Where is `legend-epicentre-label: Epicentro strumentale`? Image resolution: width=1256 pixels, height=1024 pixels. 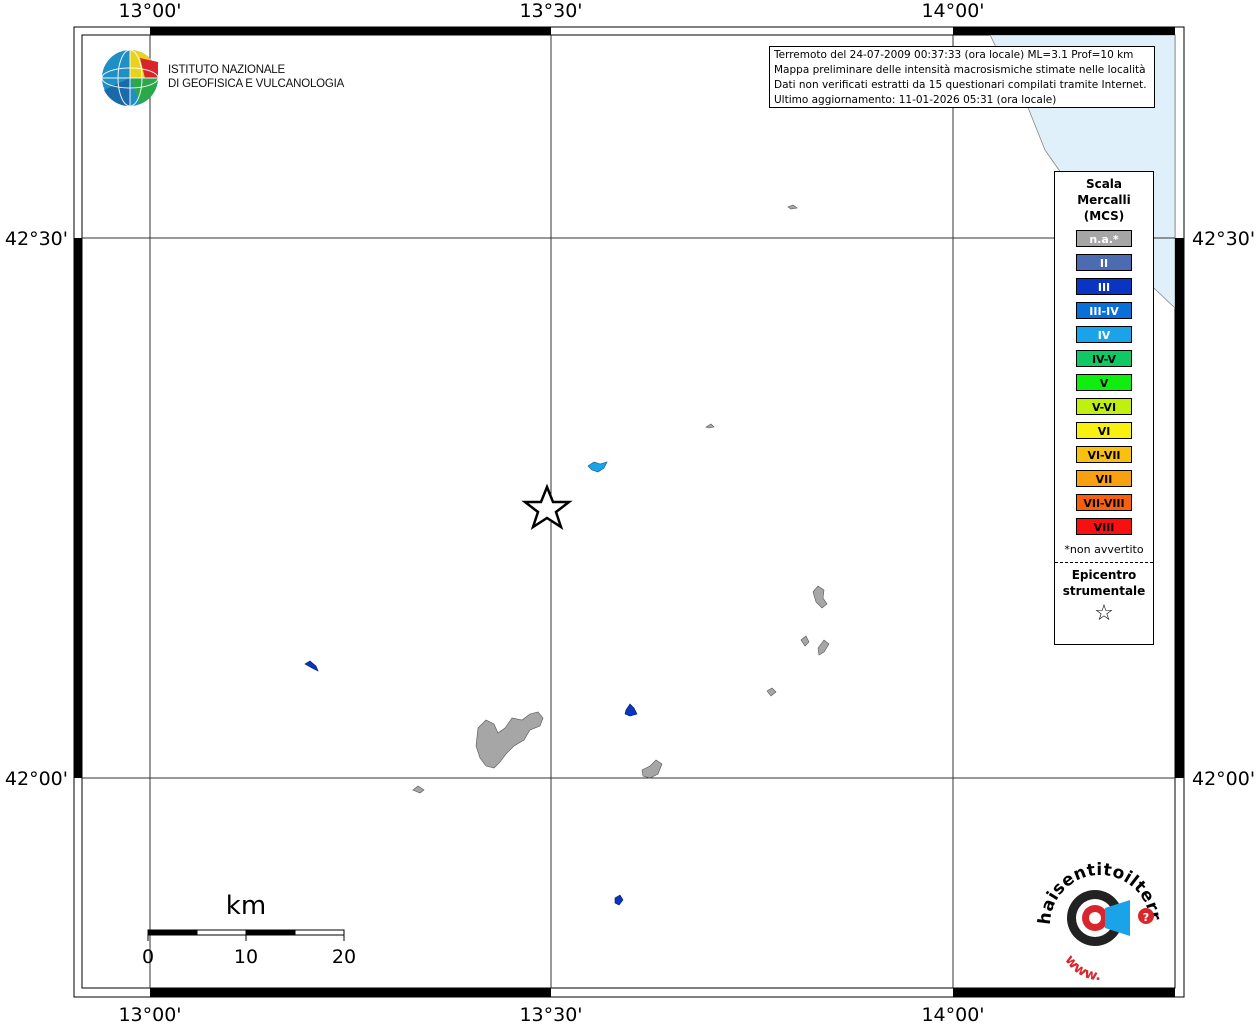
legend-epicentre-label: Epicentro strumentale is located at coordinates (1104, 583).